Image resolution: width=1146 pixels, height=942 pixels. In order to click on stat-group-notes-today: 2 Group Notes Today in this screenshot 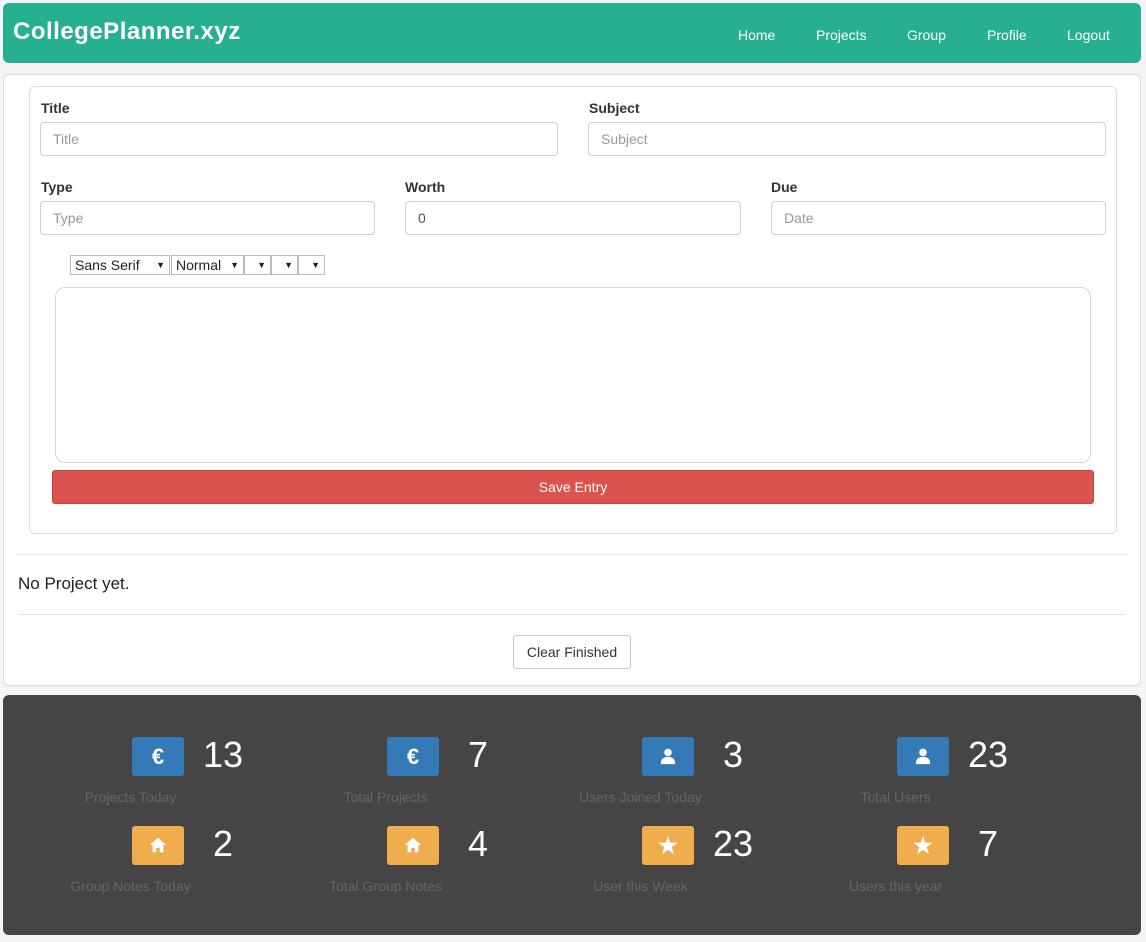, I will do `click(130, 864)`.